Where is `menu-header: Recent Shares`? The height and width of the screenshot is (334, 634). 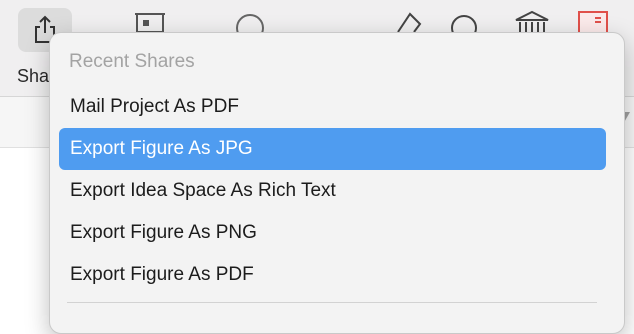
menu-header: Recent Shares is located at coordinates (132, 61).